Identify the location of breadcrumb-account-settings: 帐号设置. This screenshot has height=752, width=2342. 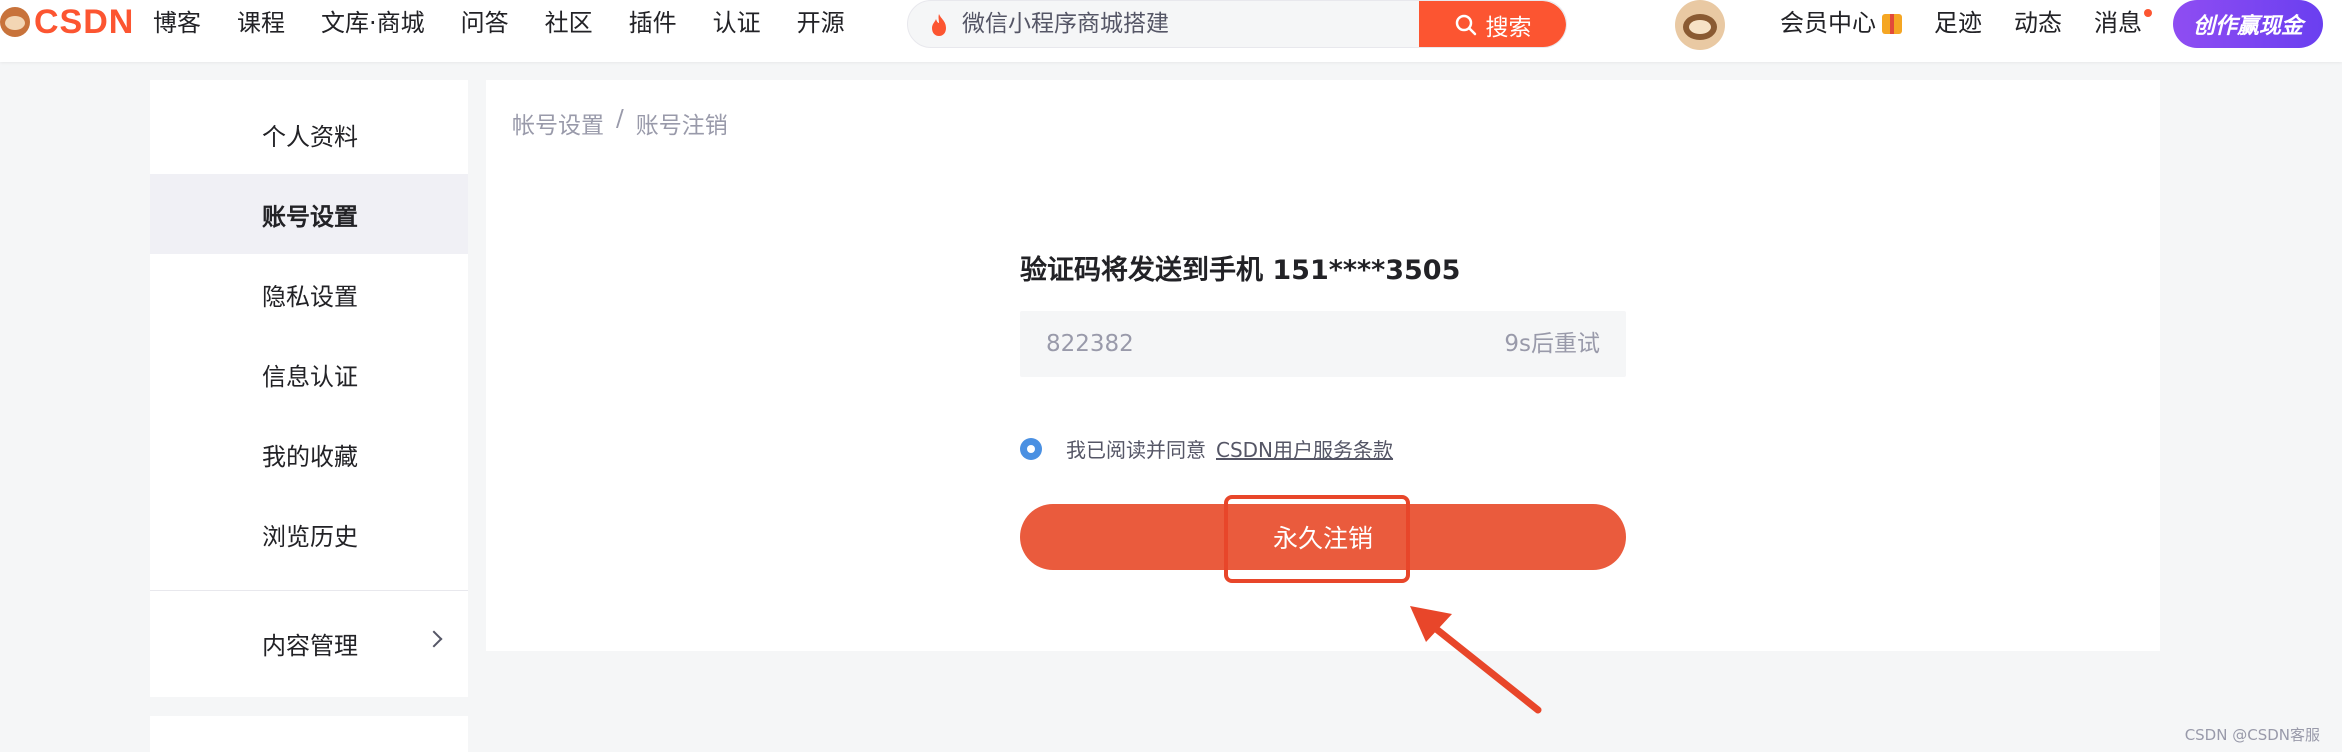
(558, 123).